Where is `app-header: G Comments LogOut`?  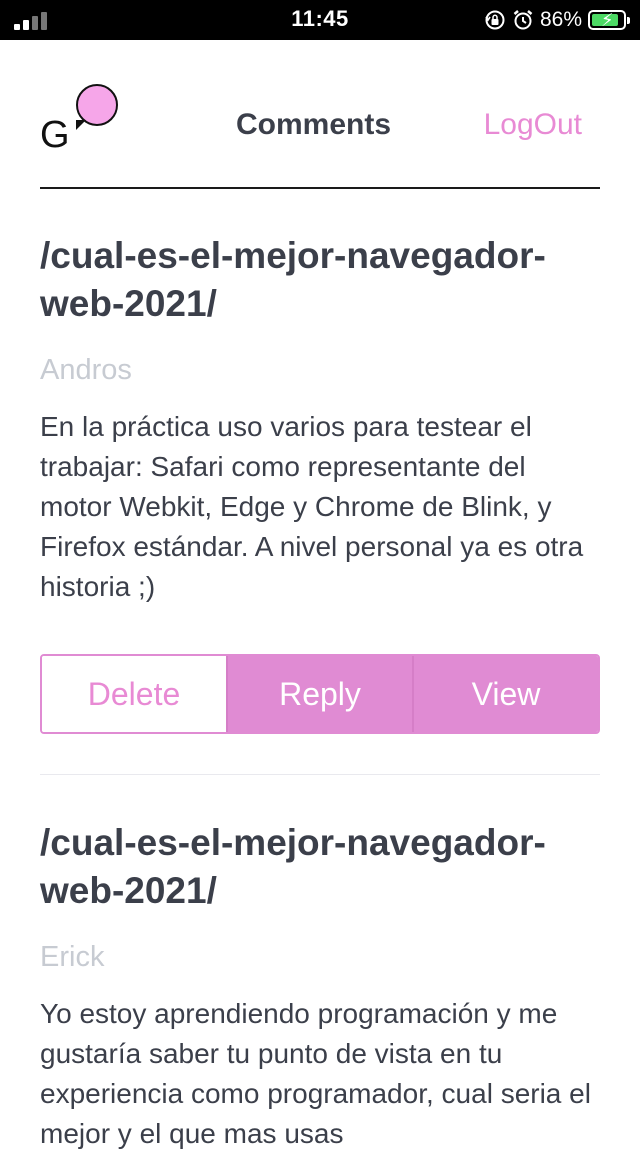 app-header: G Comments LogOut is located at coordinates (320, 114).